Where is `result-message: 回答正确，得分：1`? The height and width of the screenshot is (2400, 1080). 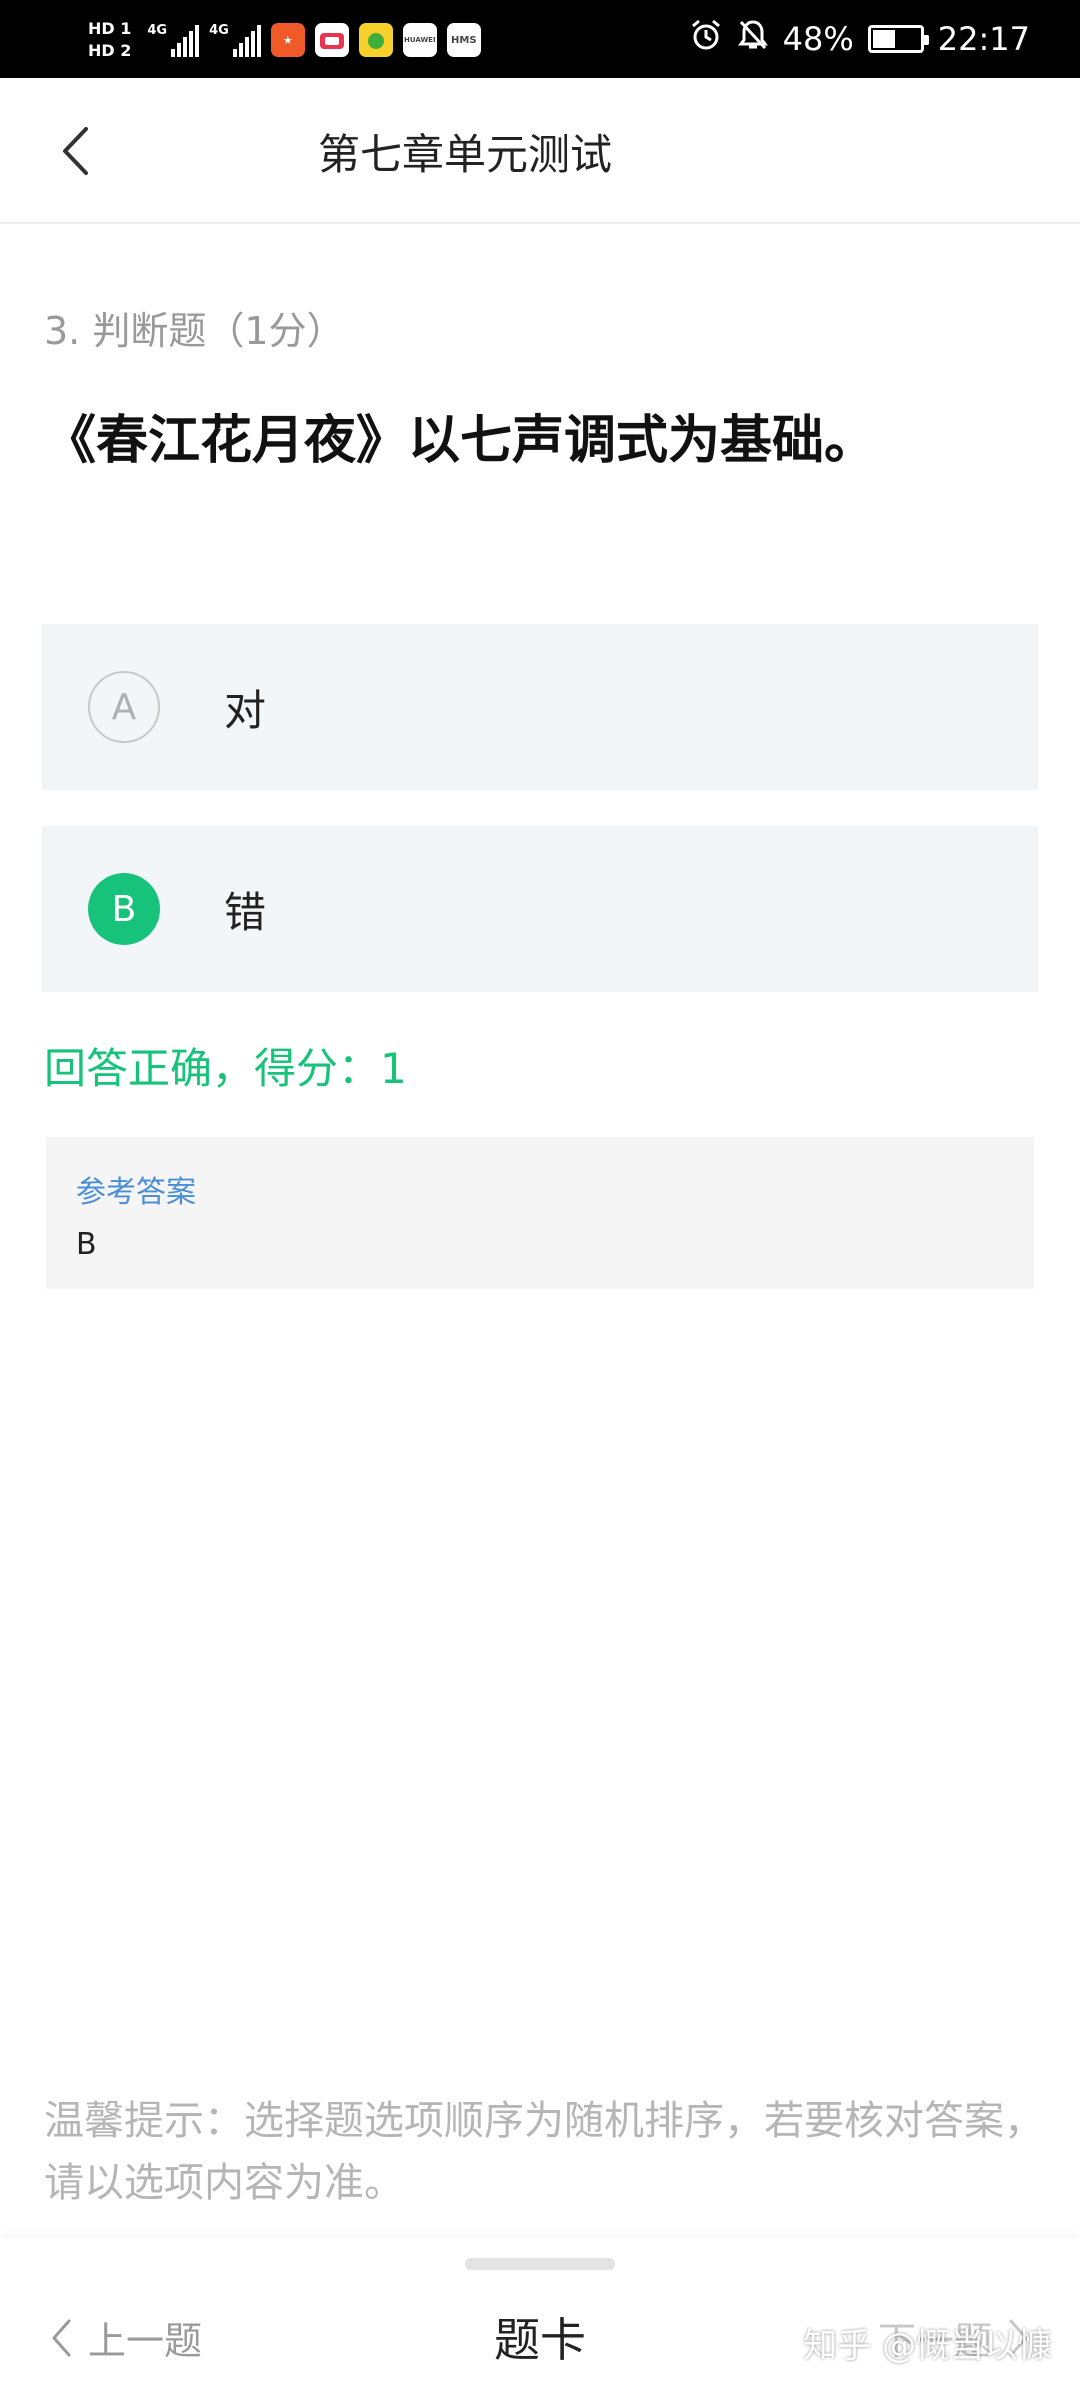
result-message: 回答正确，得分：1 is located at coordinates (225, 1068).